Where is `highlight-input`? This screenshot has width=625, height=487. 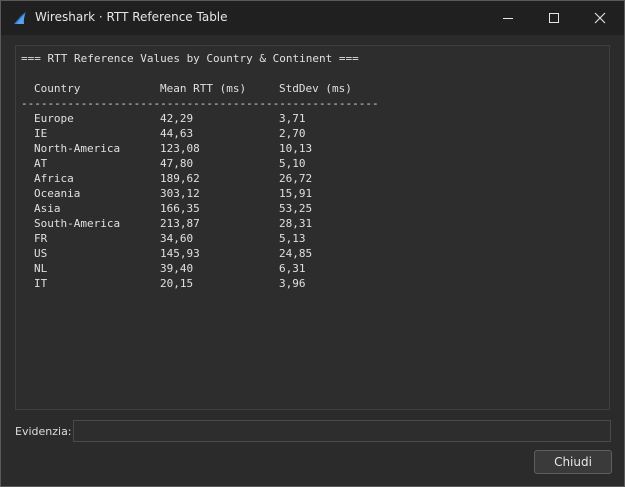 highlight-input is located at coordinates (342, 431).